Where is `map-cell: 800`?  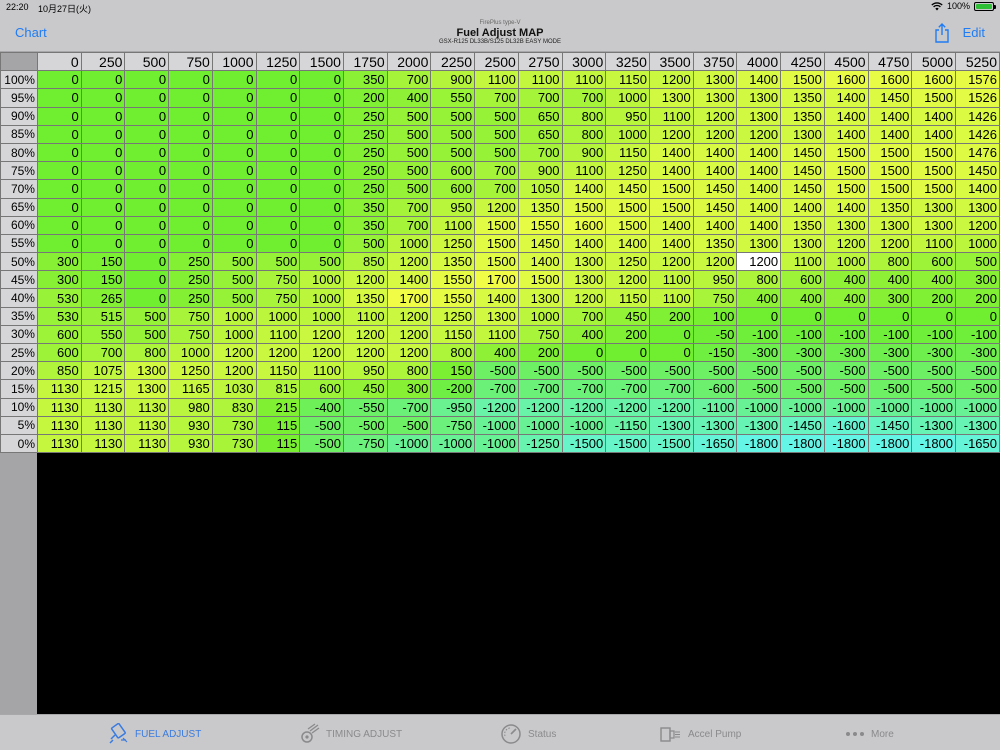
map-cell: 800 is located at coordinates (759, 280).